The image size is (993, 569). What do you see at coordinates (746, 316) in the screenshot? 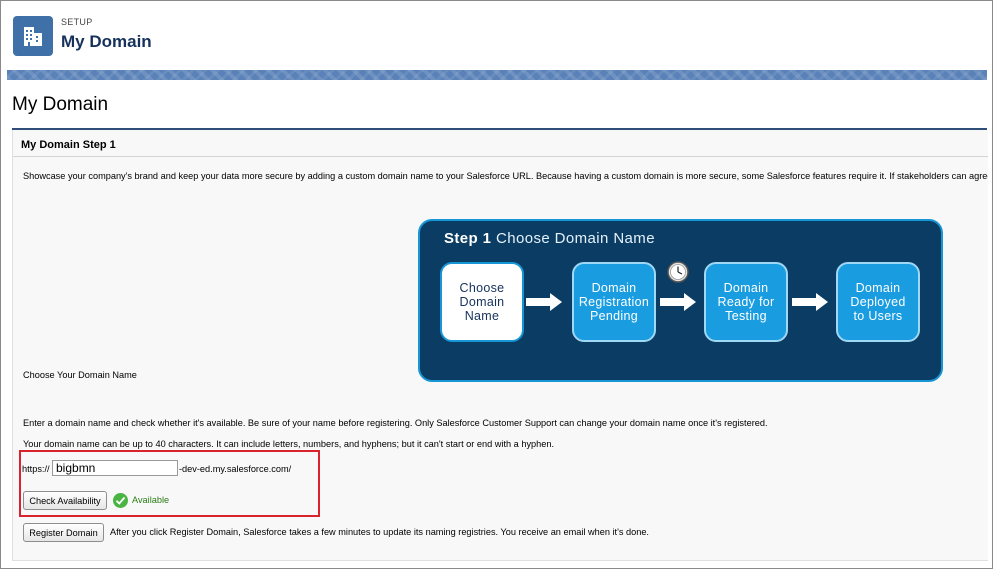
I see `diagram-step-line: Testing` at bounding box center [746, 316].